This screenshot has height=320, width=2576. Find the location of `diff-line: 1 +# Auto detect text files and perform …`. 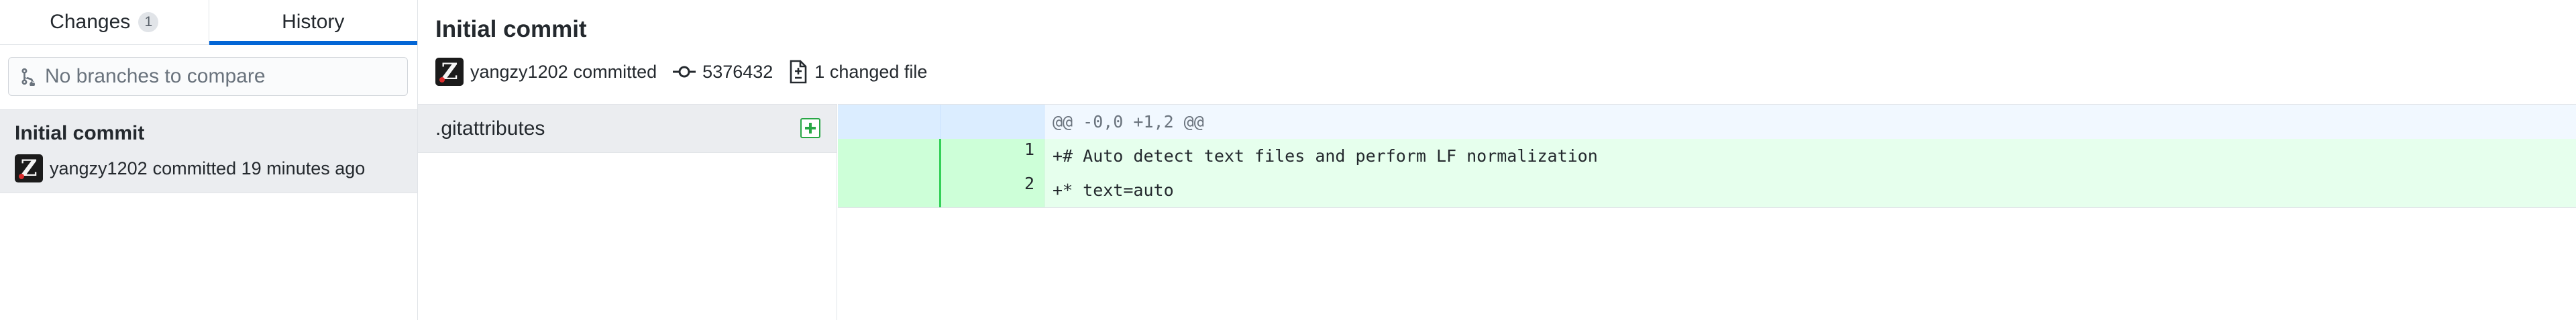

diff-line: 1 +# Auto detect text files and perform … is located at coordinates (1707, 156).